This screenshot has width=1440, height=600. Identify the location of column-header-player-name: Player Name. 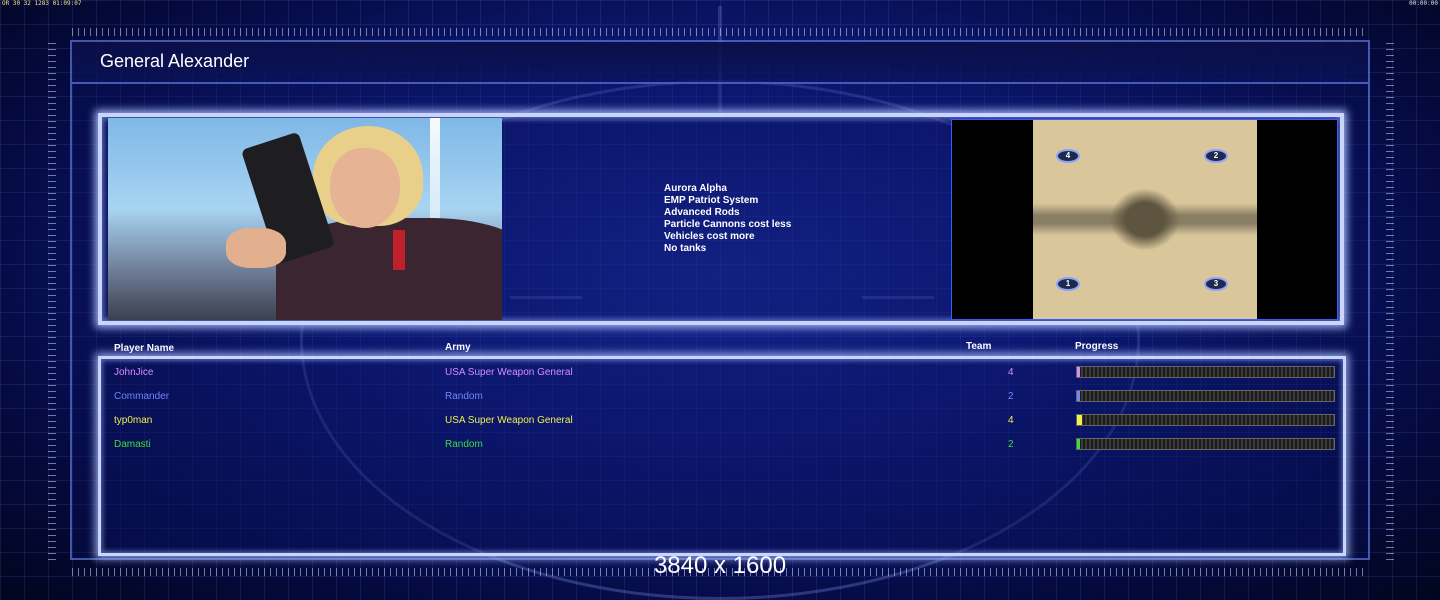
(144, 348).